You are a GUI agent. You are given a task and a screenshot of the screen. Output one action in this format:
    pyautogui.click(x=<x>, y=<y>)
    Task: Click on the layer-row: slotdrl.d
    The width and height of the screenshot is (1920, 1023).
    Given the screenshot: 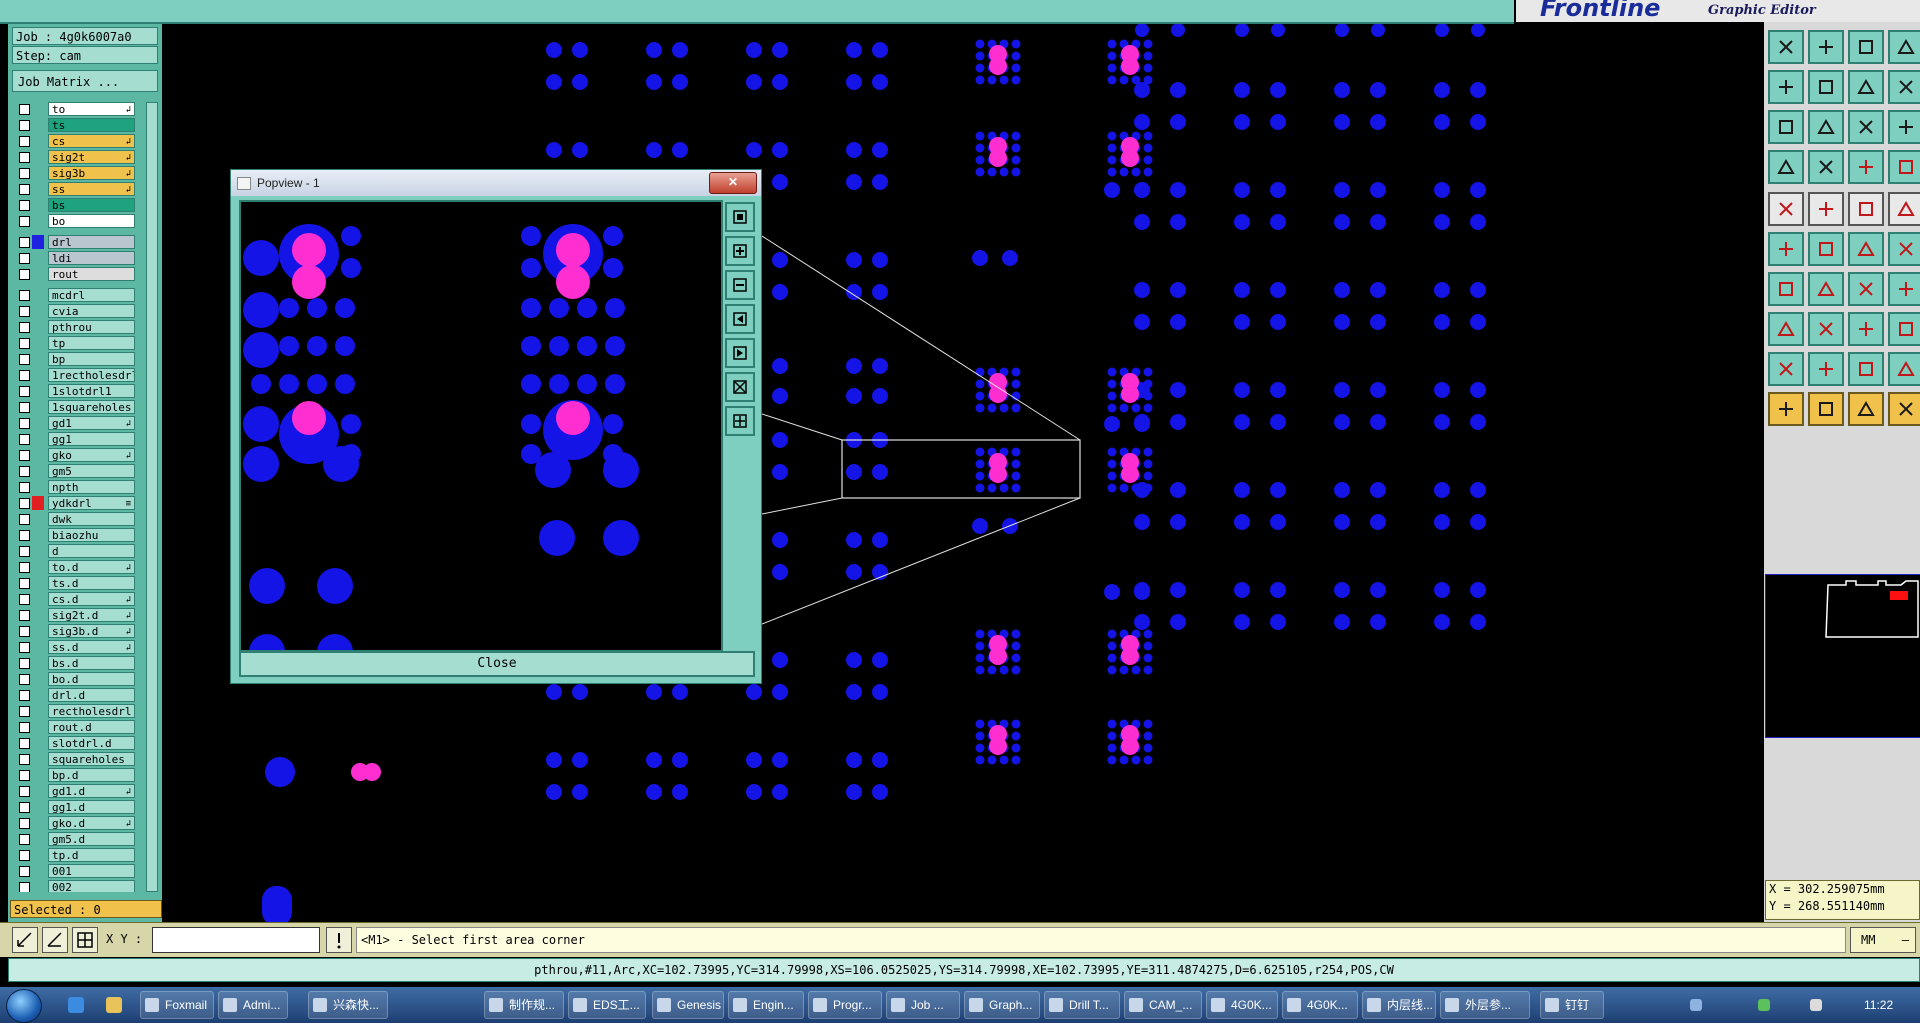 What is the action you would take?
    pyautogui.click(x=76, y=743)
    